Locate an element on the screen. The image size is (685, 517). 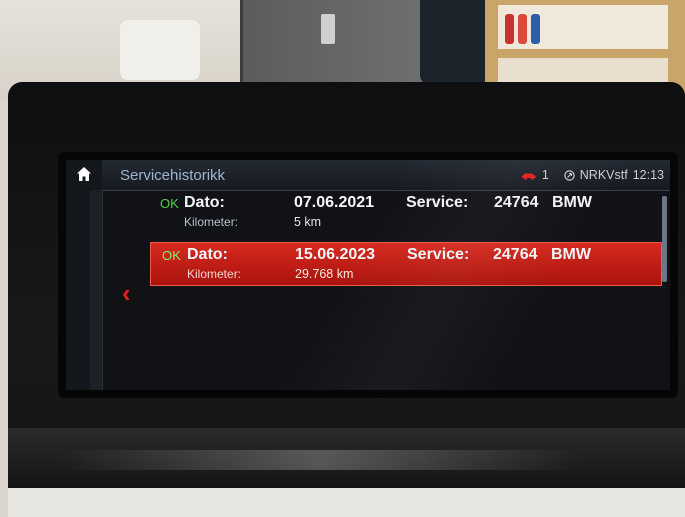
service-date: 15.06.2023 is located at coordinates (335, 254).